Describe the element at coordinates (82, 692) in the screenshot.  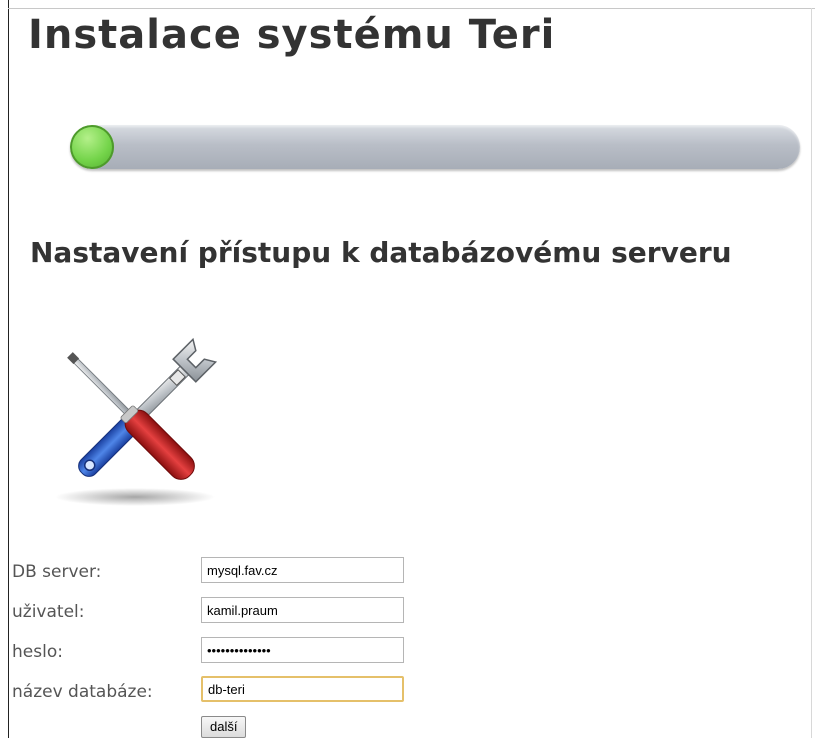
I see `database-name-label: název databáze:` at that location.